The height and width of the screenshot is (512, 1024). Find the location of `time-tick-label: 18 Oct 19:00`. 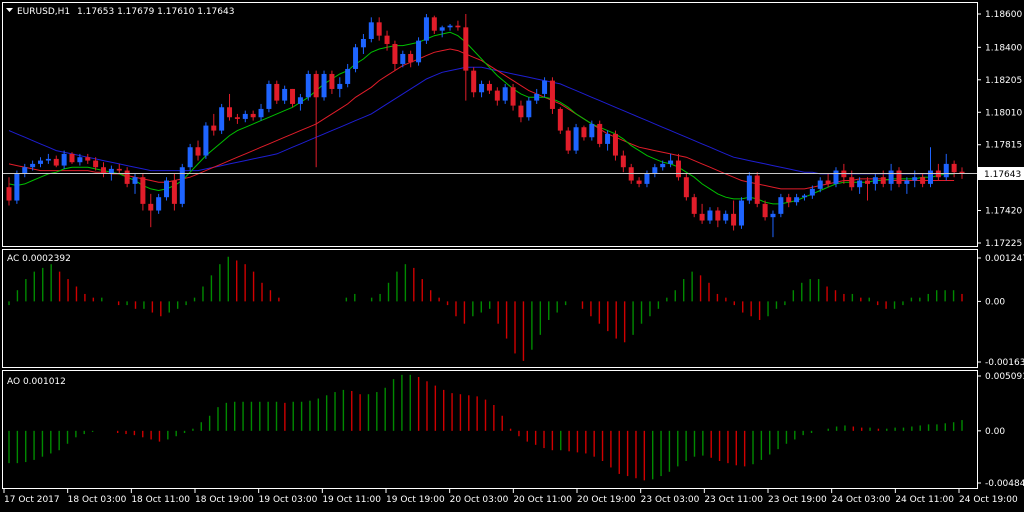

time-tick-label: 18 Oct 19:00 is located at coordinates (224, 500).